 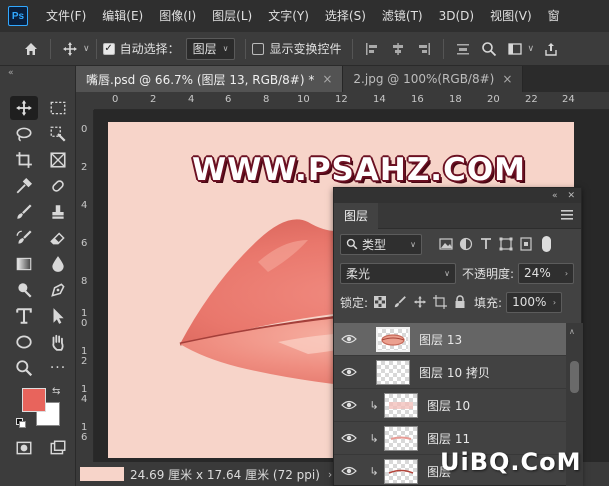 I want to click on shape-tool-icon, so click(x=24, y=342).